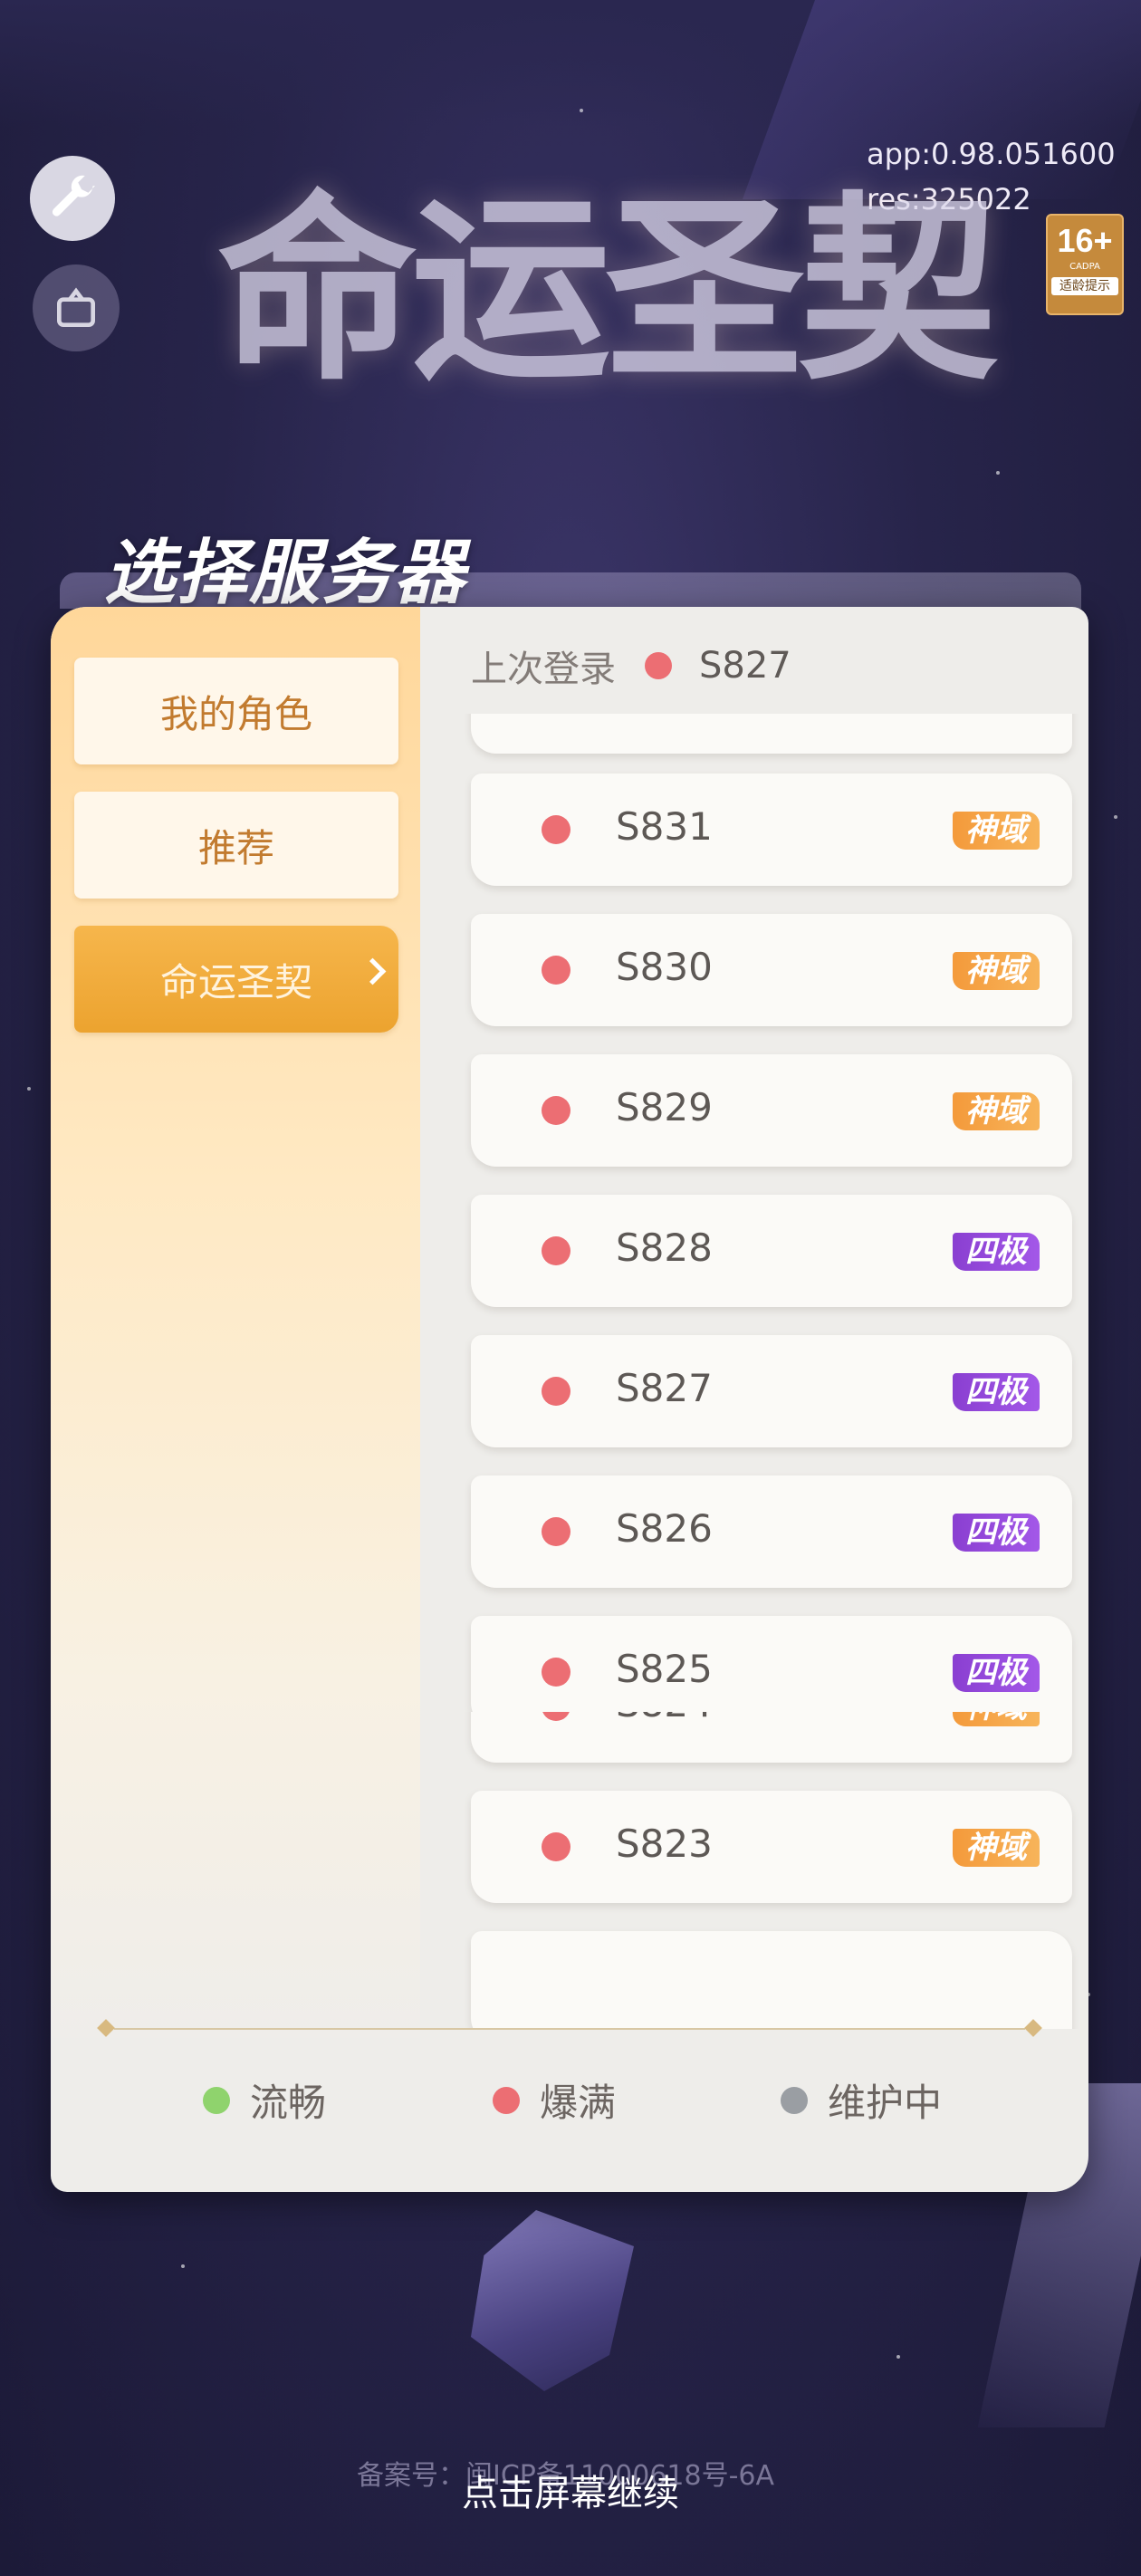 Image resolution: width=1141 pixels, height=2576 pixels. What do you see at coordinates (664, 1107) in the screenshot?
I see `server-name: S829` at bounding box center [664, 1107].